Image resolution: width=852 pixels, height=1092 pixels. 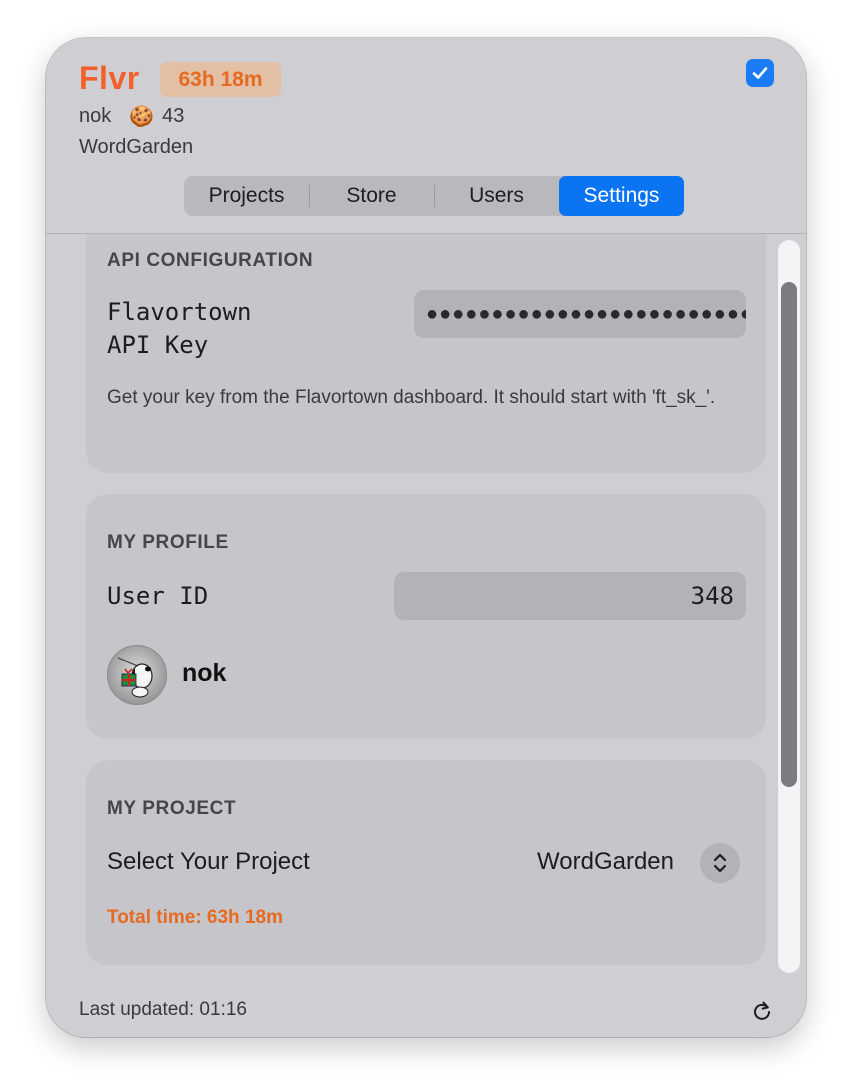 I want to click on avatar, so click(x=137, y=675).